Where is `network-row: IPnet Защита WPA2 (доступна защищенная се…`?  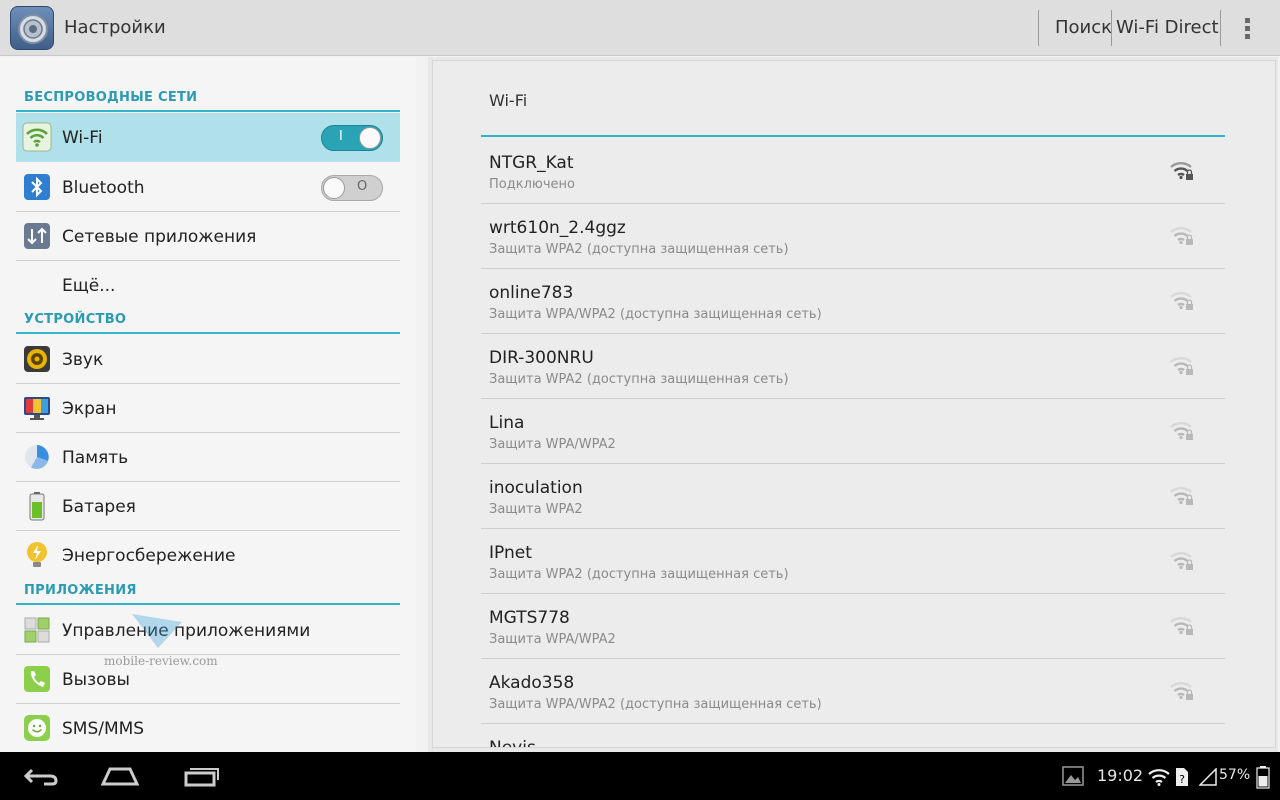
network-row: IPnet Защита WPA2 (доступна защищенная се… is located at coordinates (853, 561).